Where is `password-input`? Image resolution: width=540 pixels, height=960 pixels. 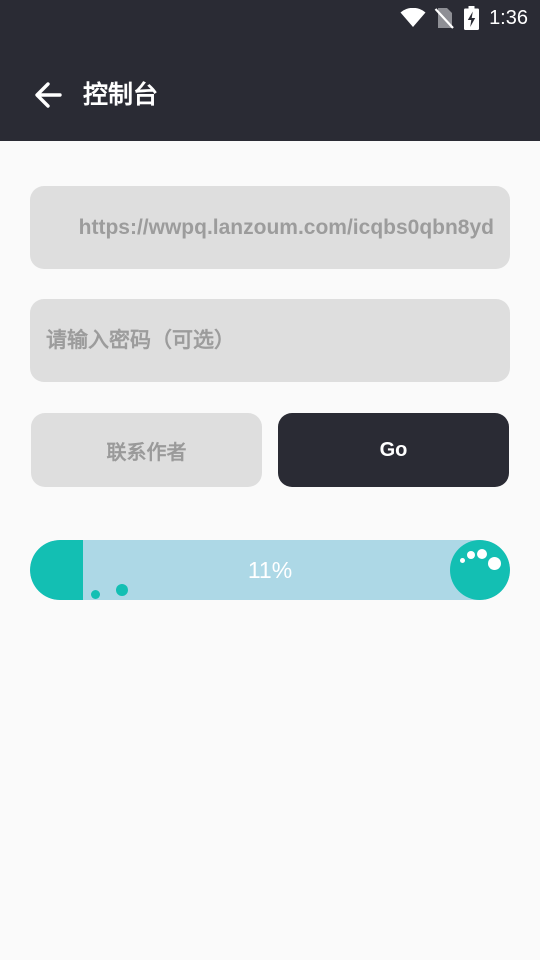
password-input is located at coordinates (270, 340).